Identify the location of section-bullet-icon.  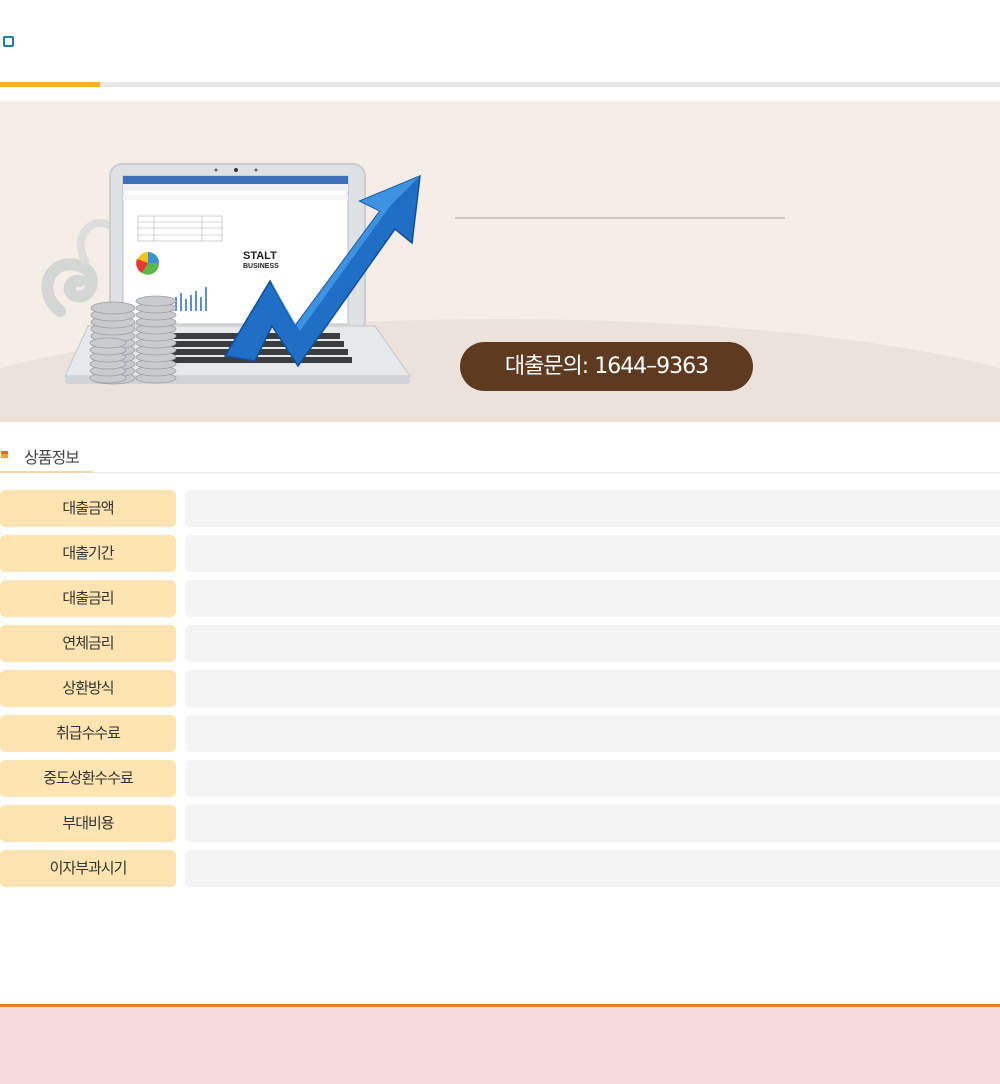
(4, 454).